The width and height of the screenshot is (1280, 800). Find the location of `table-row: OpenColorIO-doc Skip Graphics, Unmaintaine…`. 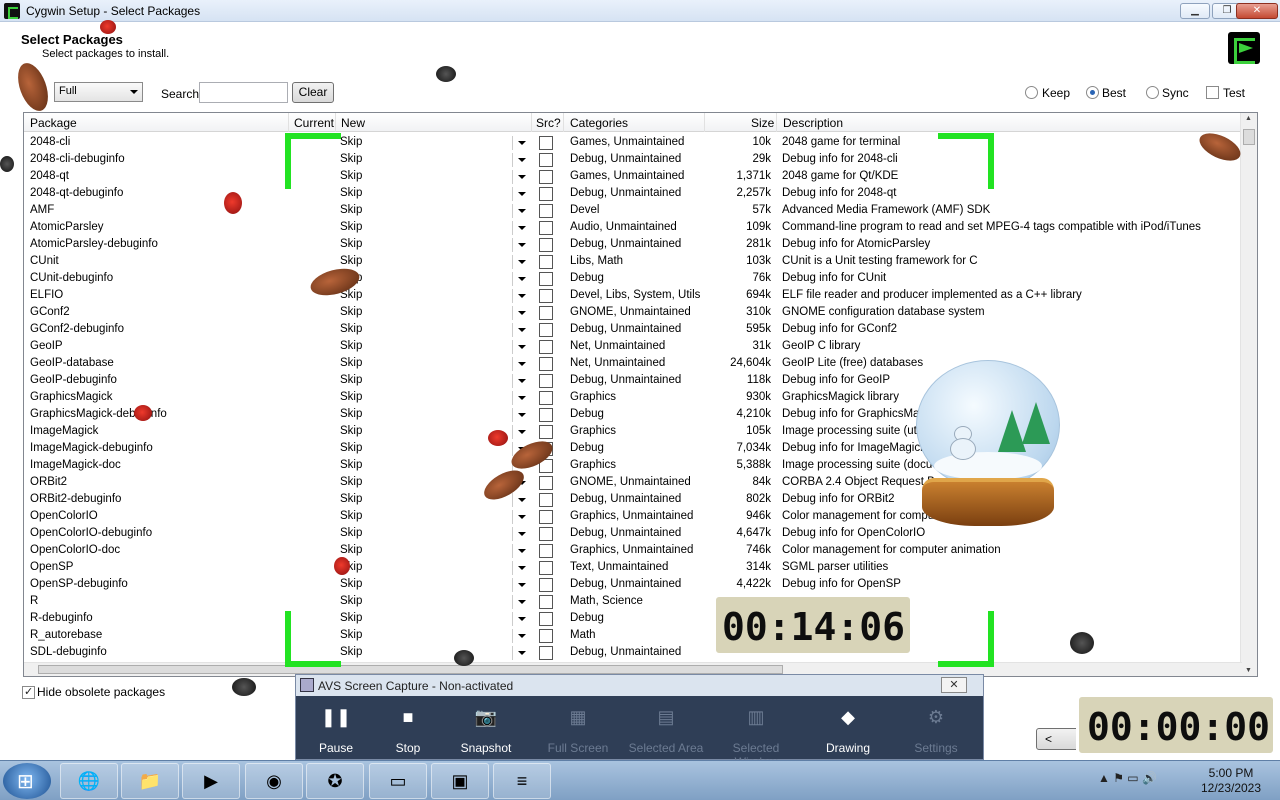

table-row: OpenColorIO-doc Skip Graphics, Unmaintaine… is located at coordinates (633, 550).